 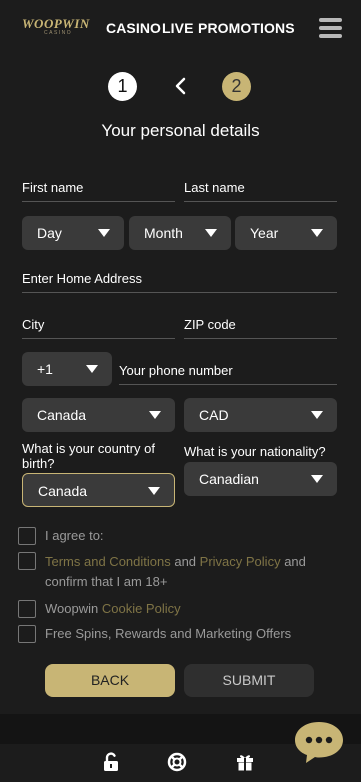 I want to click on birth-country-value: Canada, so click(x=63, y=491).